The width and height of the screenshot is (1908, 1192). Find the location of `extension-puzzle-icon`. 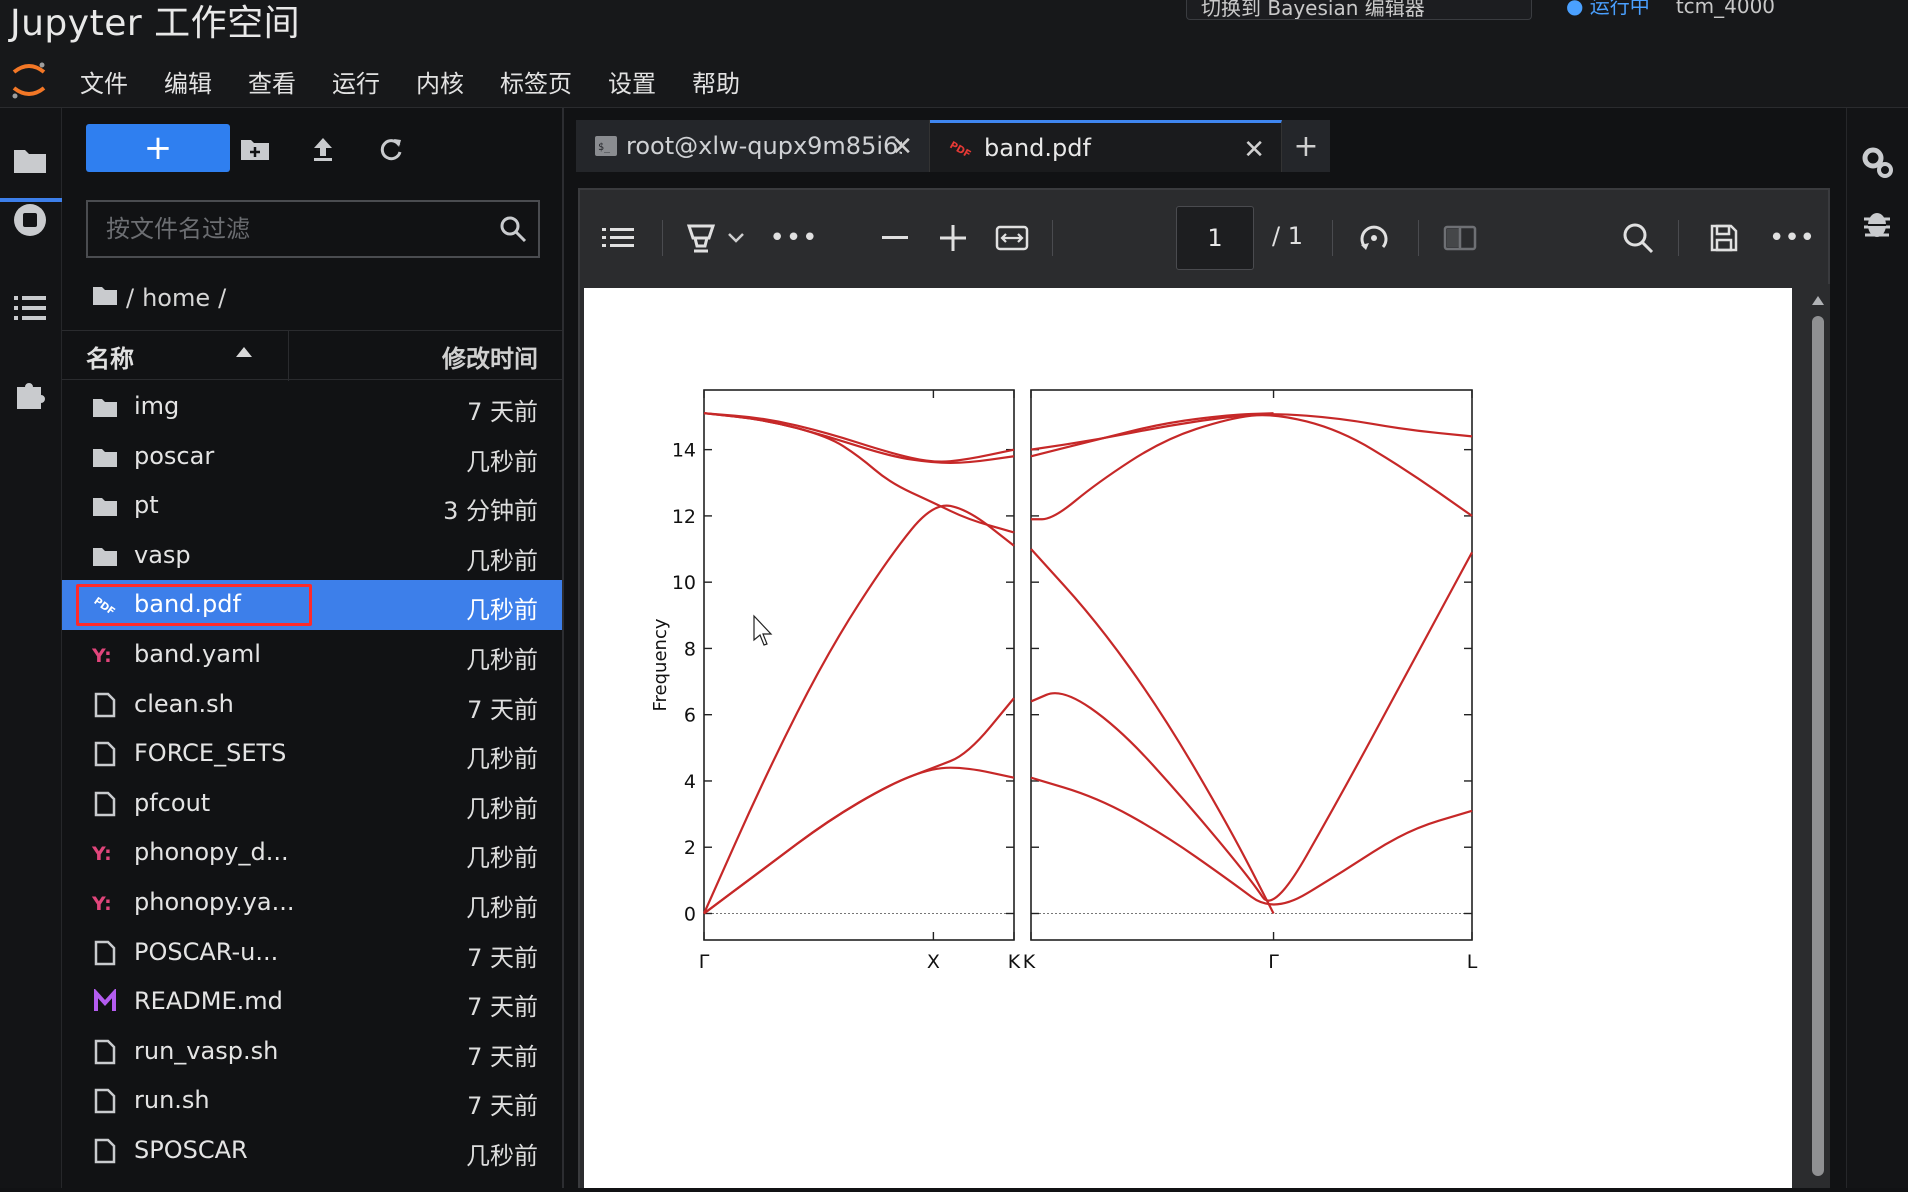

extension-puzzle-icon is located at coordinates (30, 394).